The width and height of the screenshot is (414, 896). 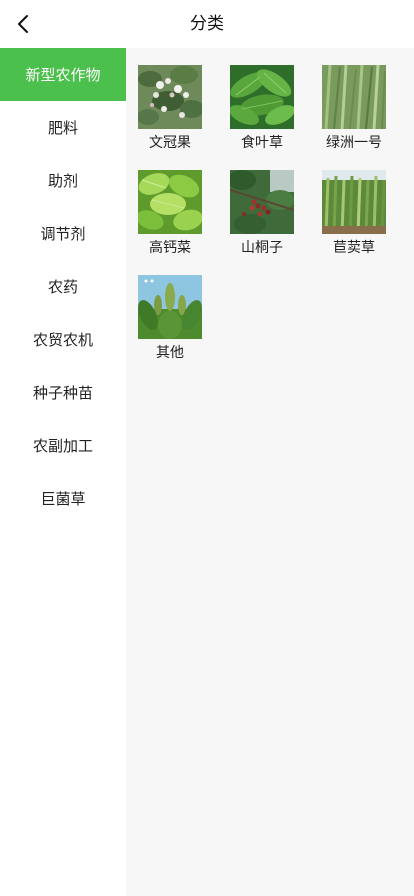 I want to click on sidebar-item-new-crops: 新型农作物, so click(x=63, y=74).